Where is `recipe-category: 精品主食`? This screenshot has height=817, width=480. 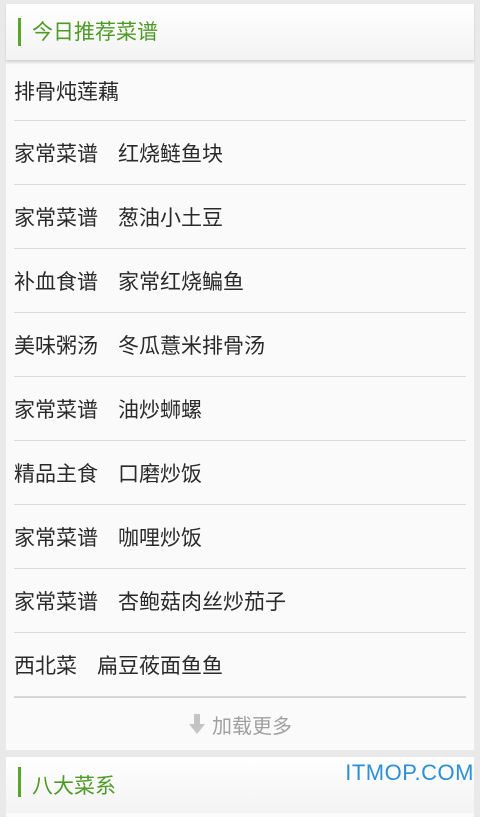 recipe-category: 精品主食 is located at coordinates (56, 473).